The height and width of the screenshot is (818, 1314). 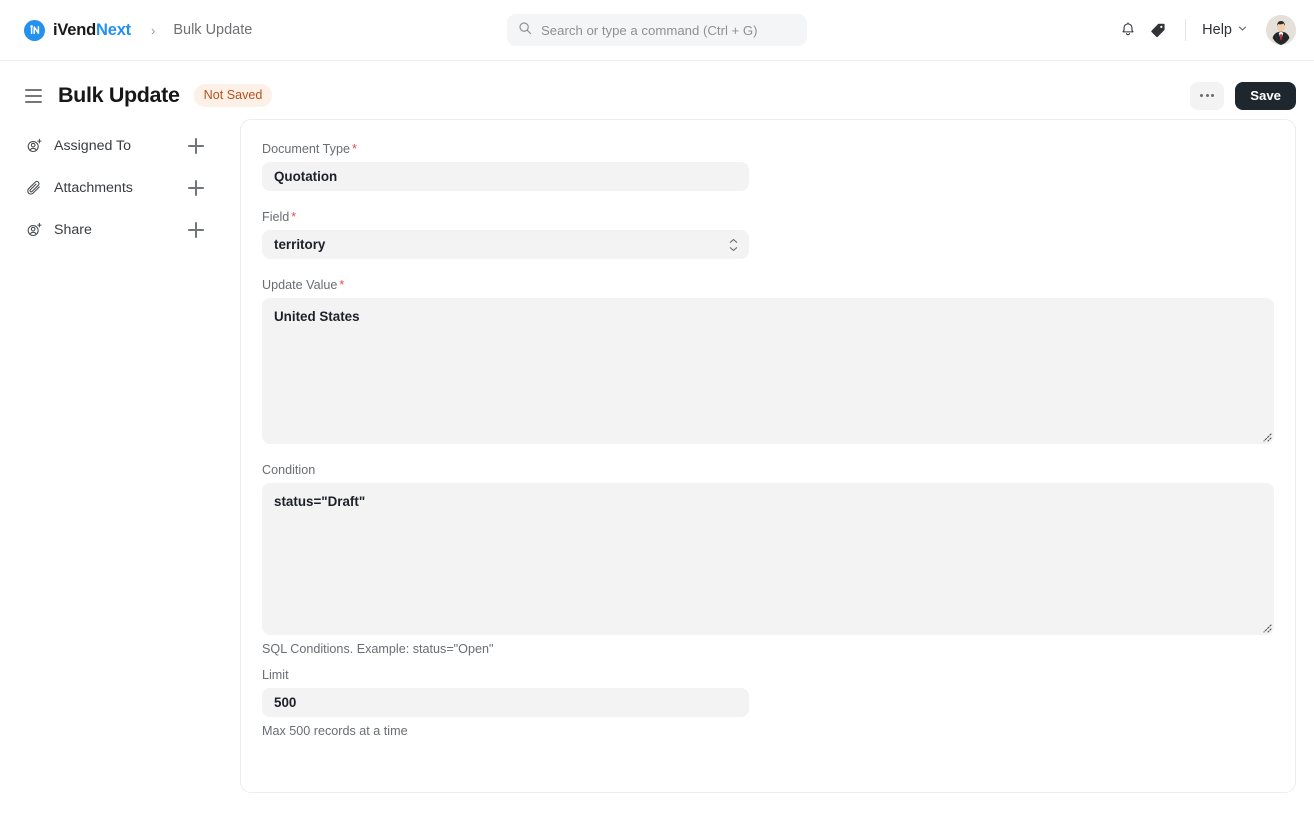 I want to click on paperclip-icon, so click(x=34, y=188).